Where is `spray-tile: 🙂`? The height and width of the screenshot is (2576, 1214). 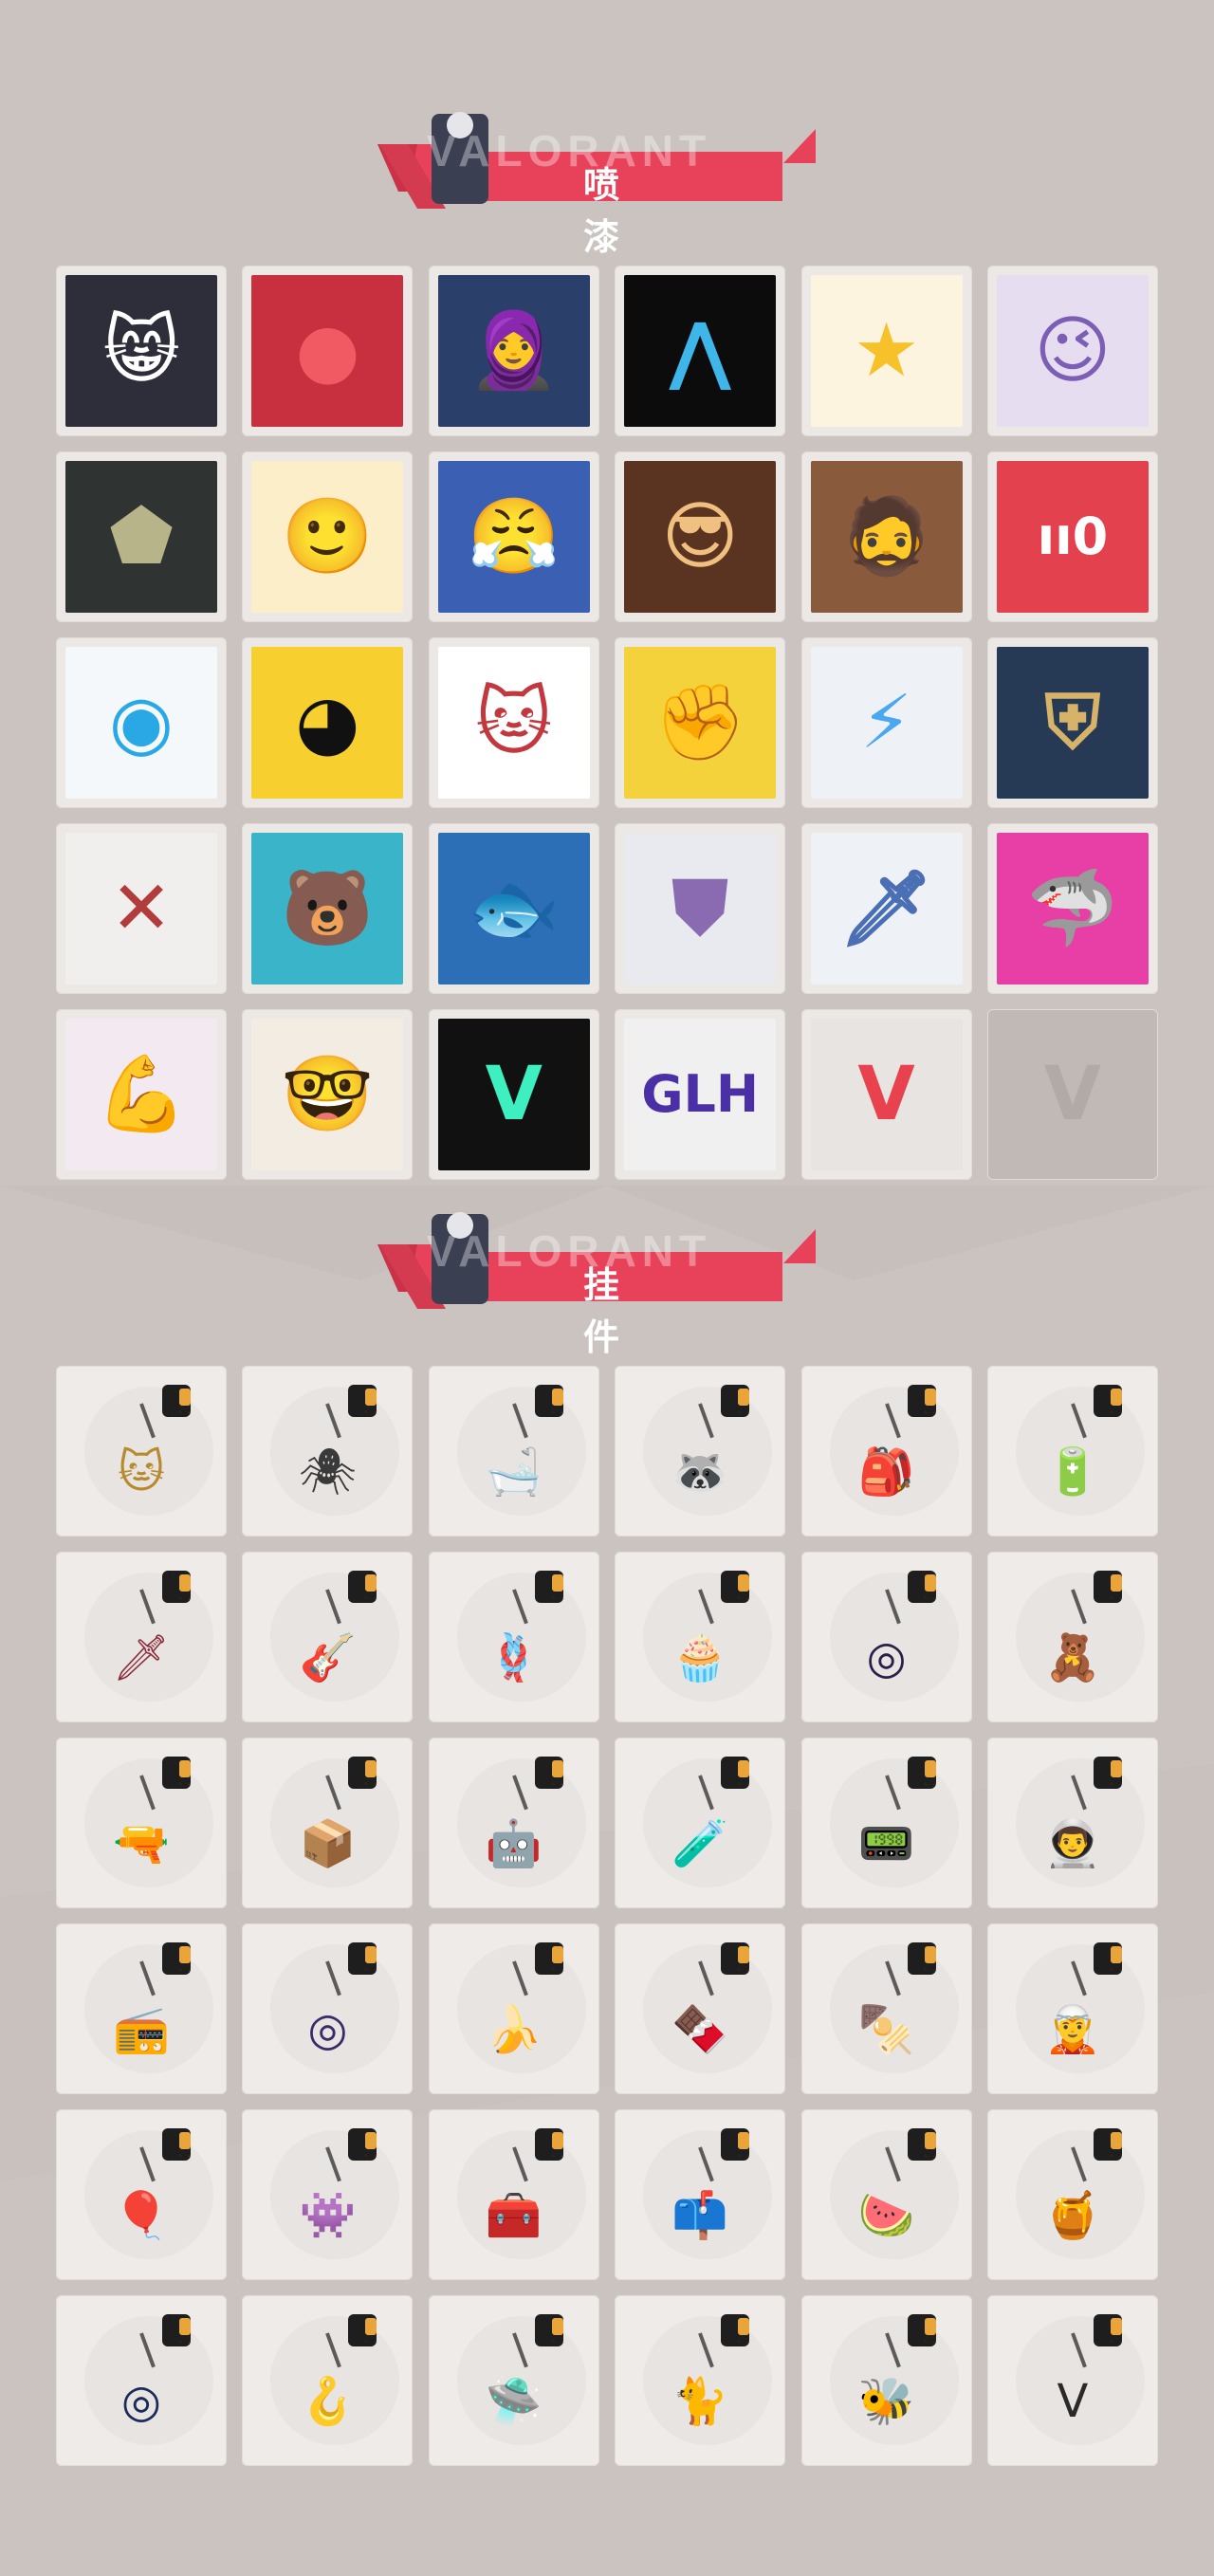 spray-tile: 🙂 is located at coordinates (328, 536).